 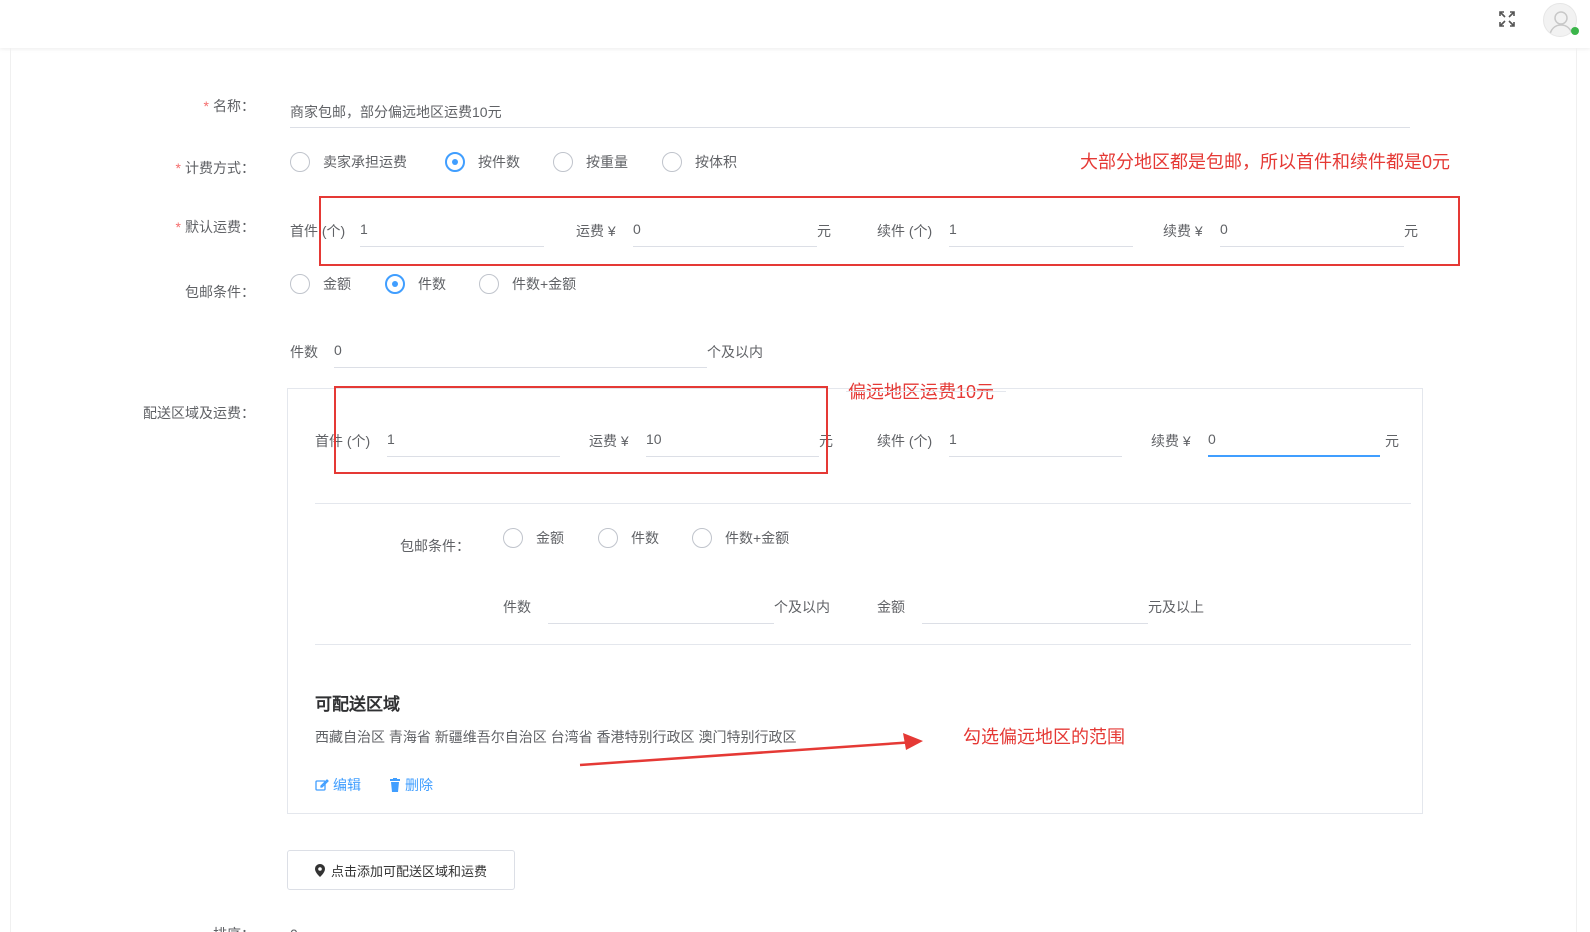 I want to click on region-count-label: 件数, so click(x=517, y=607).